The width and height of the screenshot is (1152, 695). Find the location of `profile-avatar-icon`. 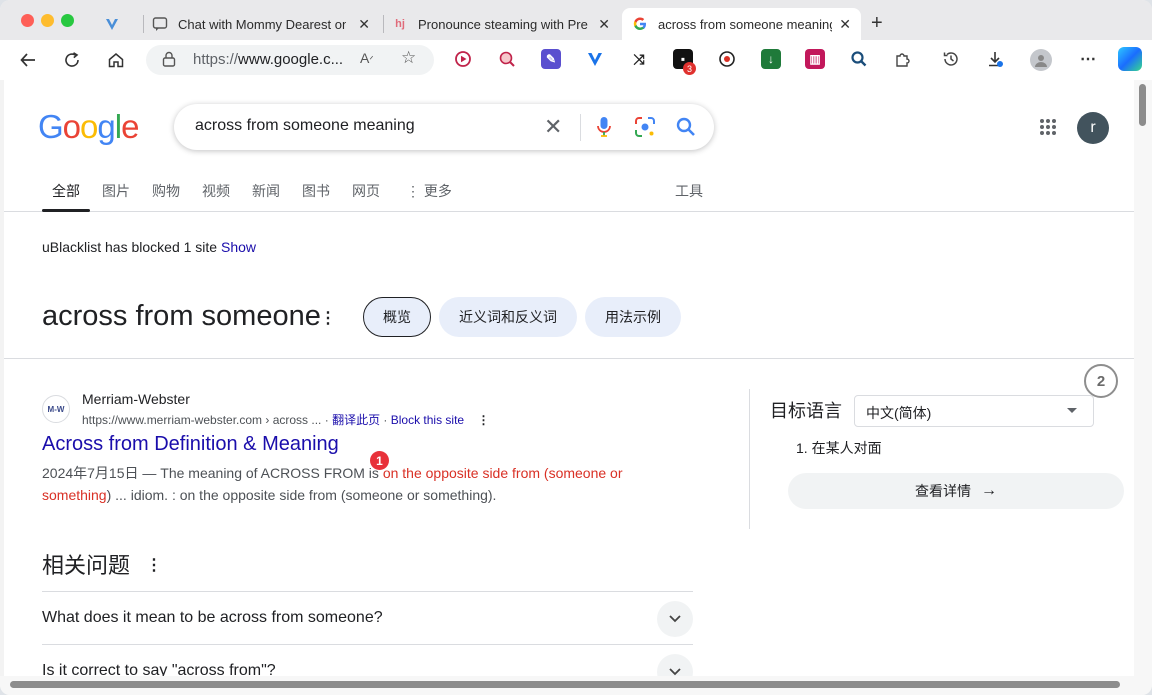

profile-avatar-icon is located at coordinates (1041, 60).